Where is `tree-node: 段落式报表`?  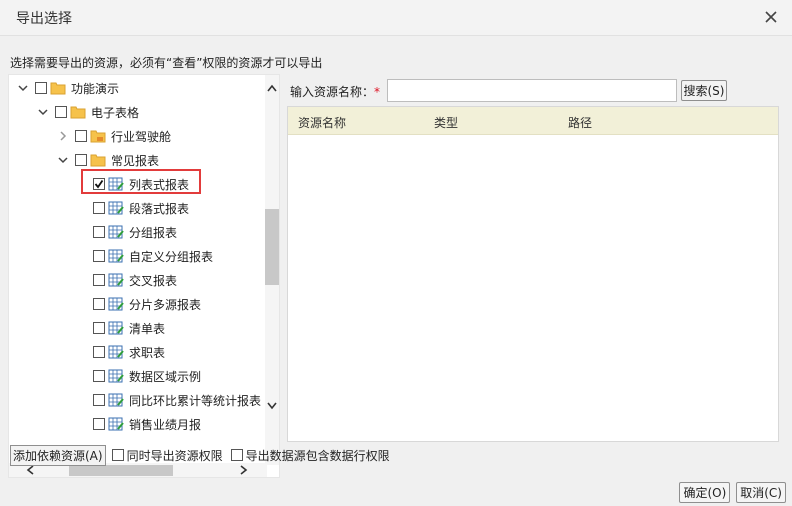
tree-node: 段落式报表 is located at coordinates (141, 208).